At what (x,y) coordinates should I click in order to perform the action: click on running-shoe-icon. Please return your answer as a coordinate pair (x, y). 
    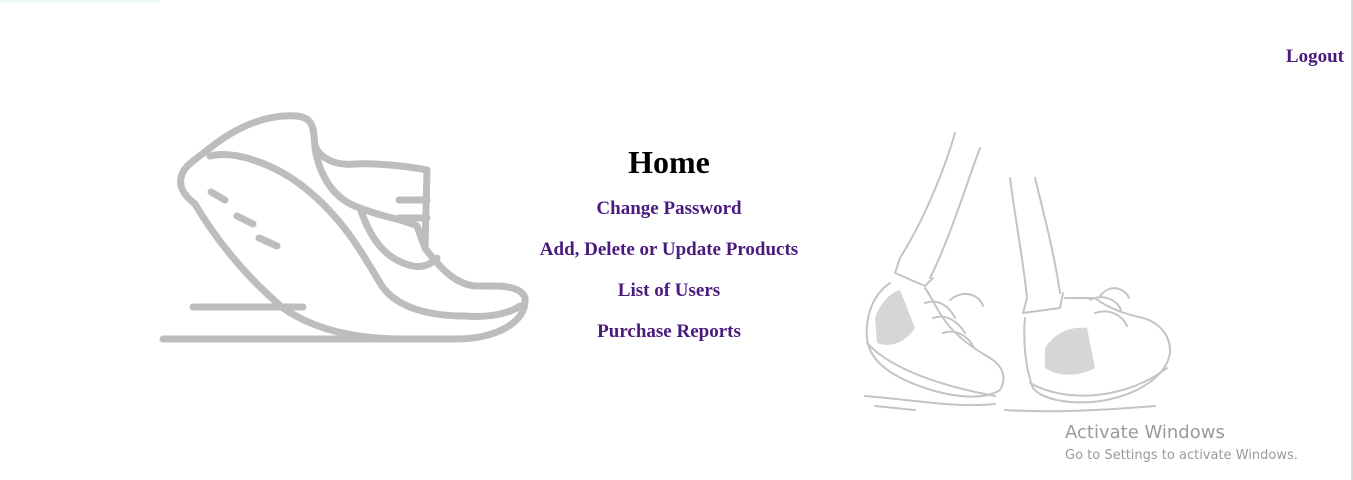
    Looking at the image, I should click on (345, 230).